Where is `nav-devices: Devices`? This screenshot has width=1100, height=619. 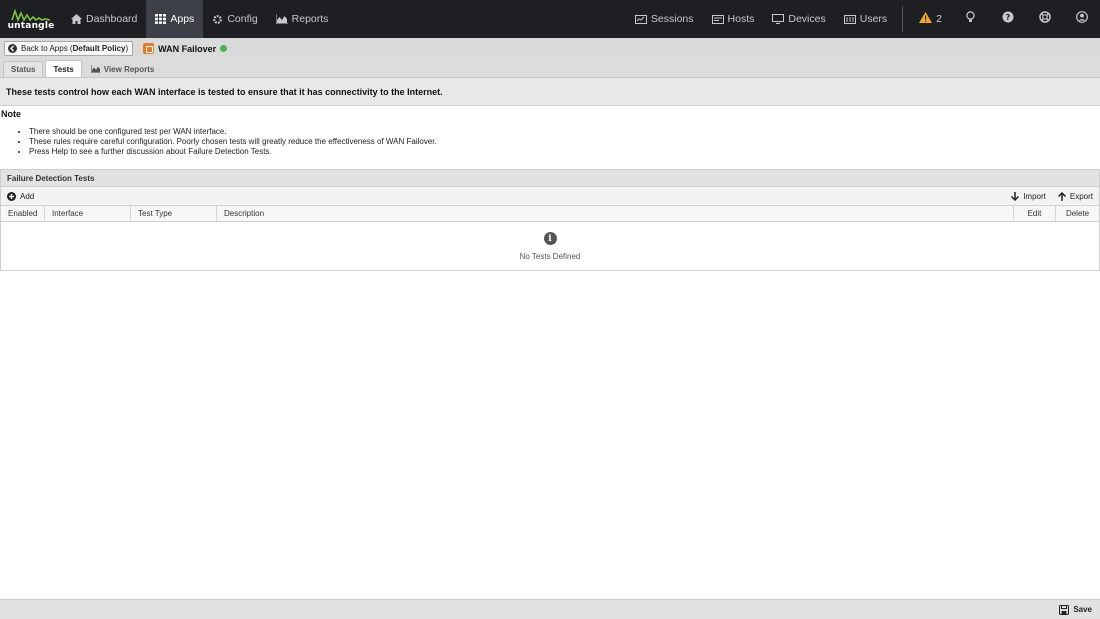
nav-devices: Devices is located at coordinates (798, 19).